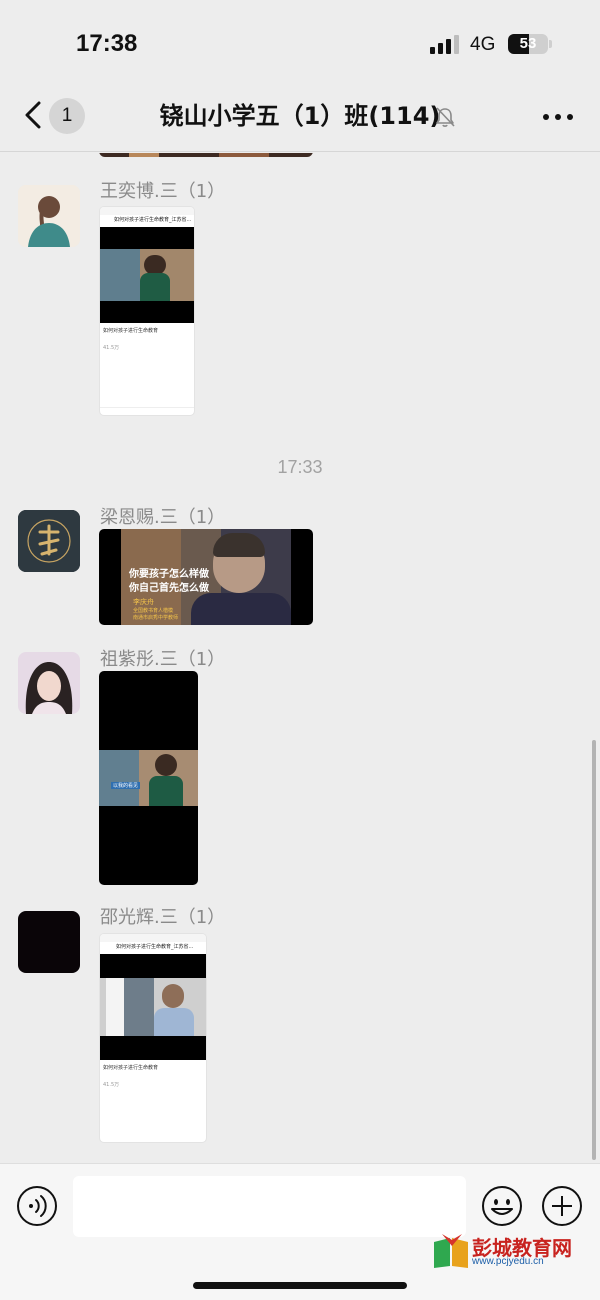 This screenshot has width=600, height=1300. What do you see at coordinates (444, 44) in the screenshot?
I see `signal-icon` at bounding box center [444, 44].